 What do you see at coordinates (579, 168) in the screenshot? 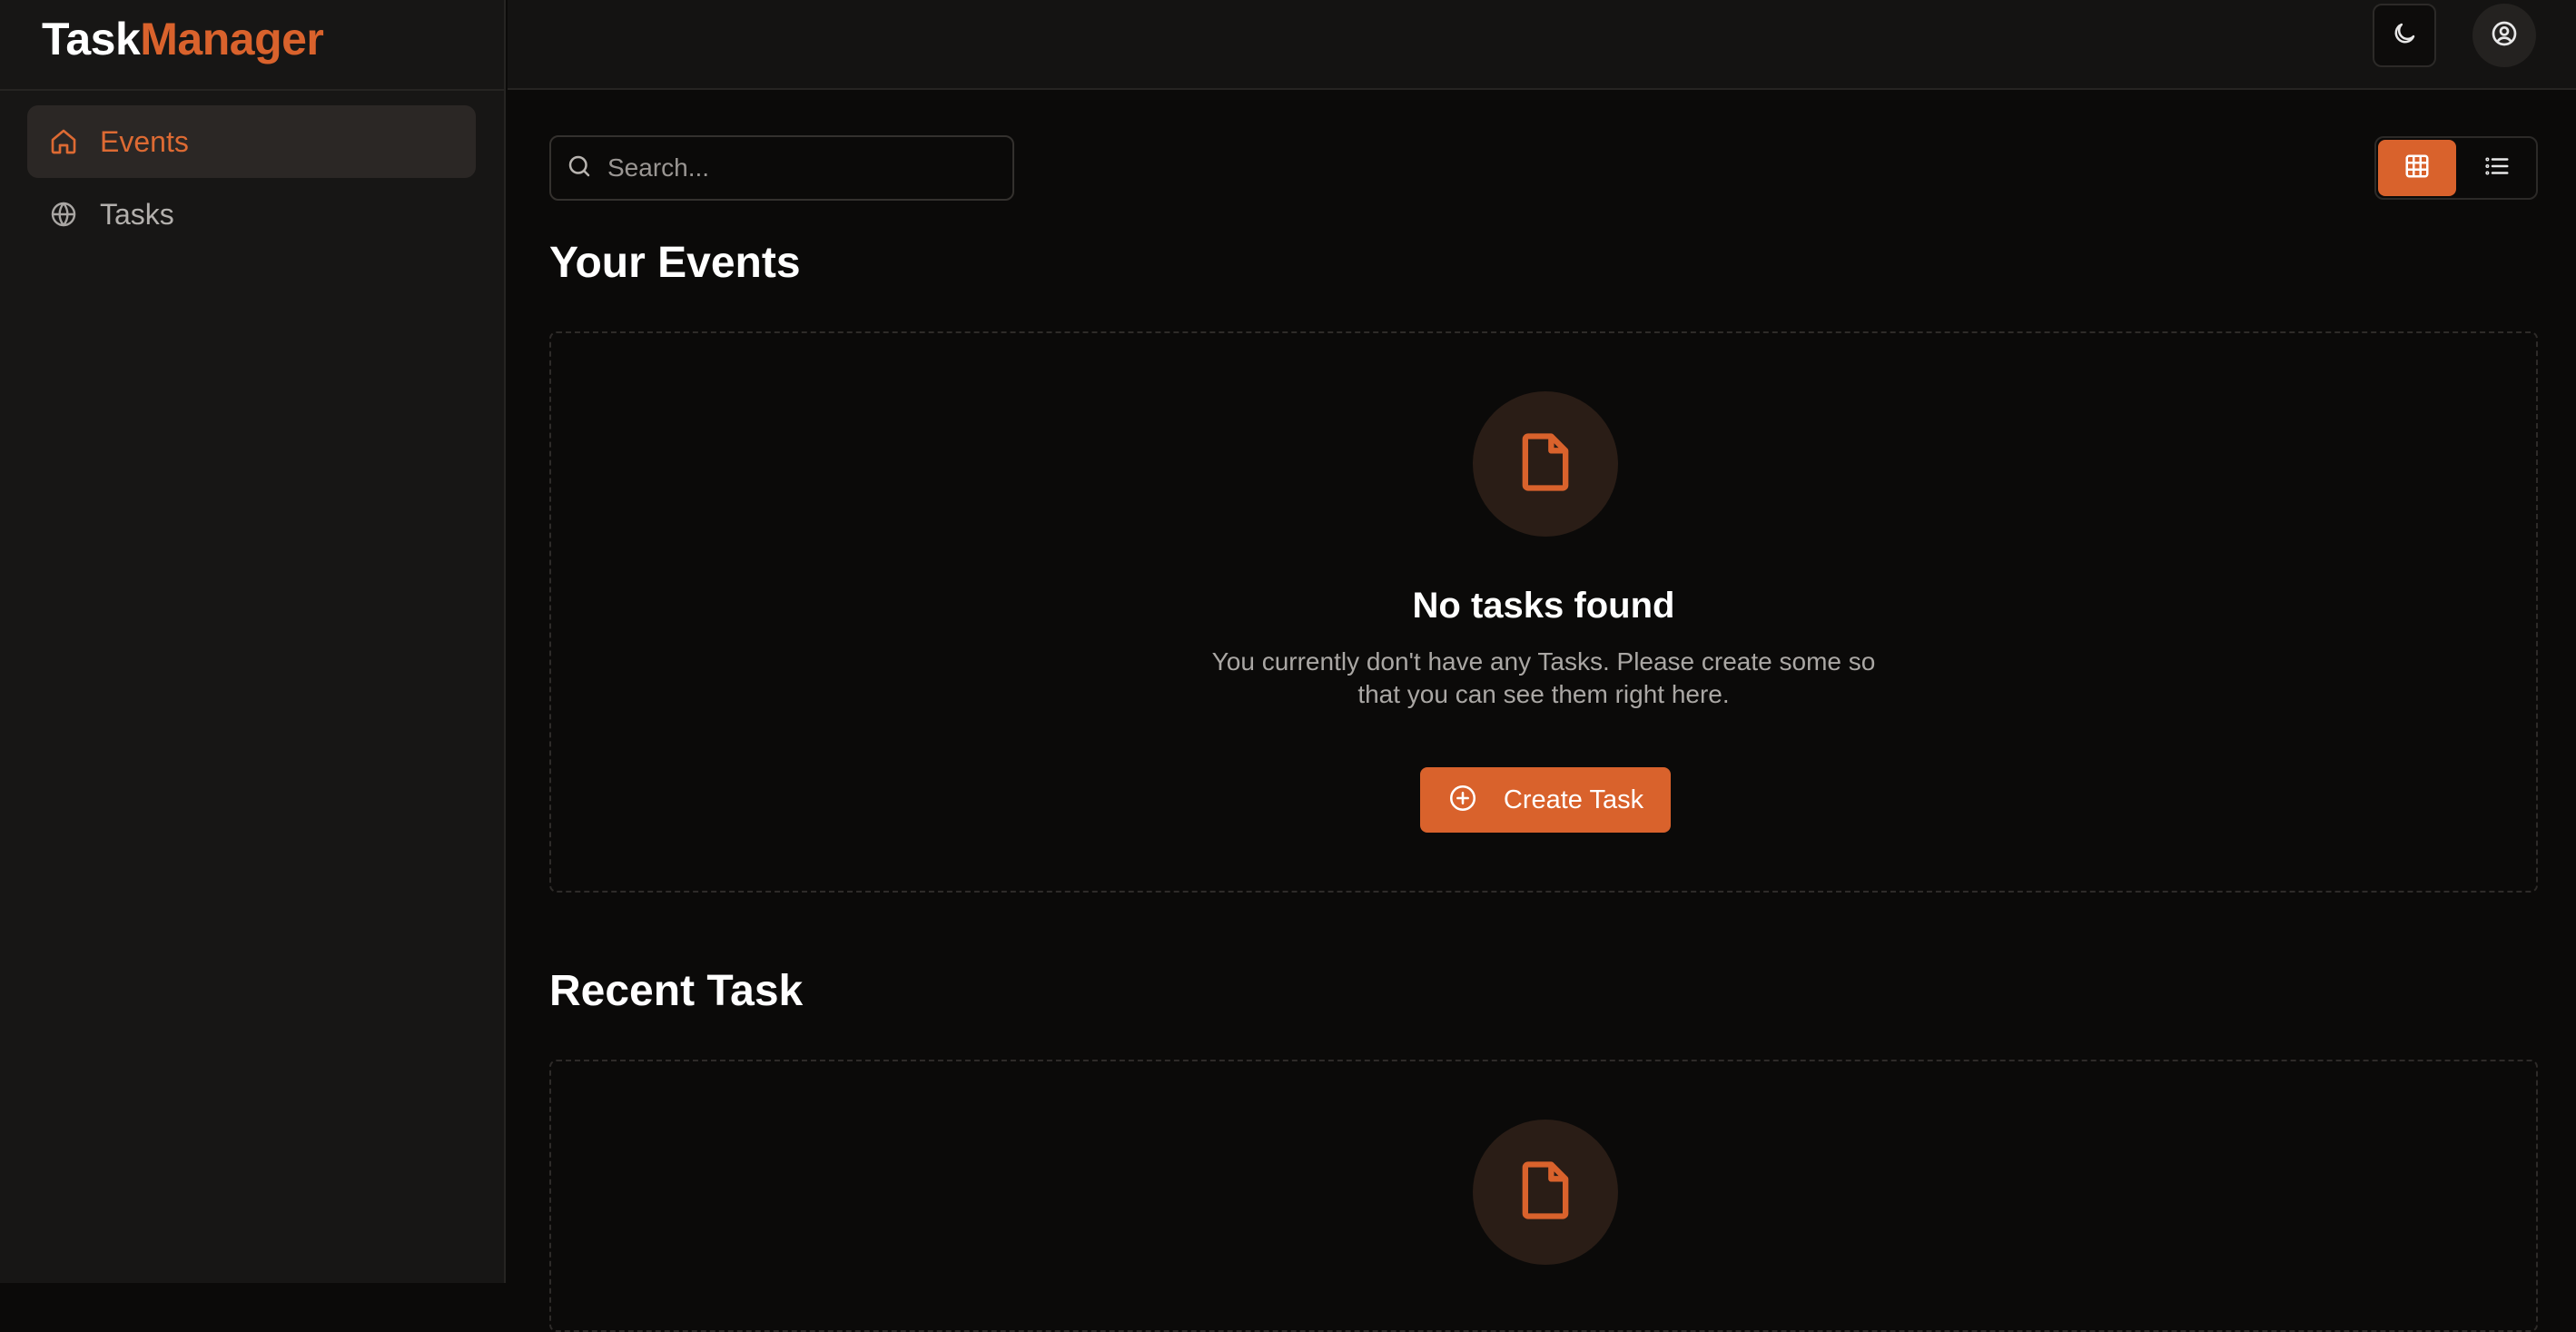
I see `search-icon` at bounding box center [579, 168].